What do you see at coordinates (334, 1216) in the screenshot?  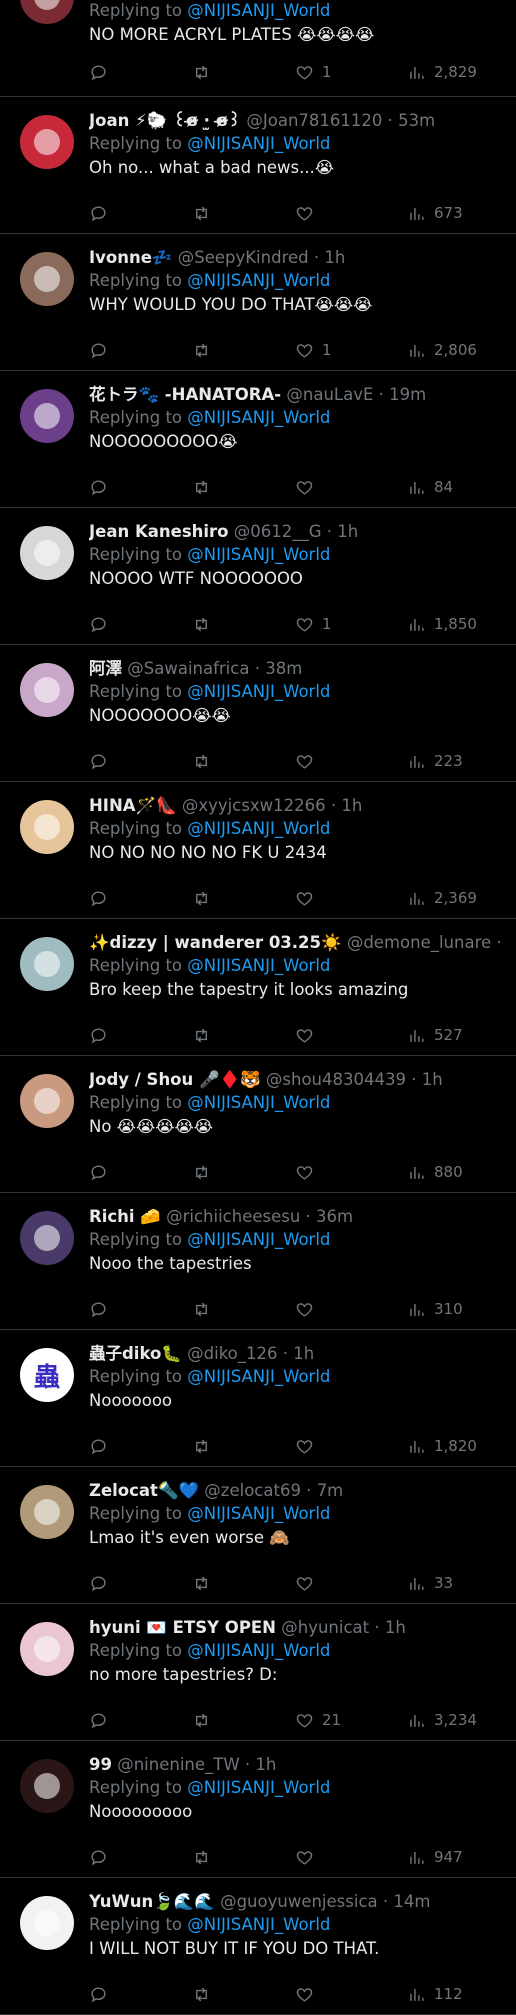 I see `timestamp: 36m` at bounding box center [334, 1216].